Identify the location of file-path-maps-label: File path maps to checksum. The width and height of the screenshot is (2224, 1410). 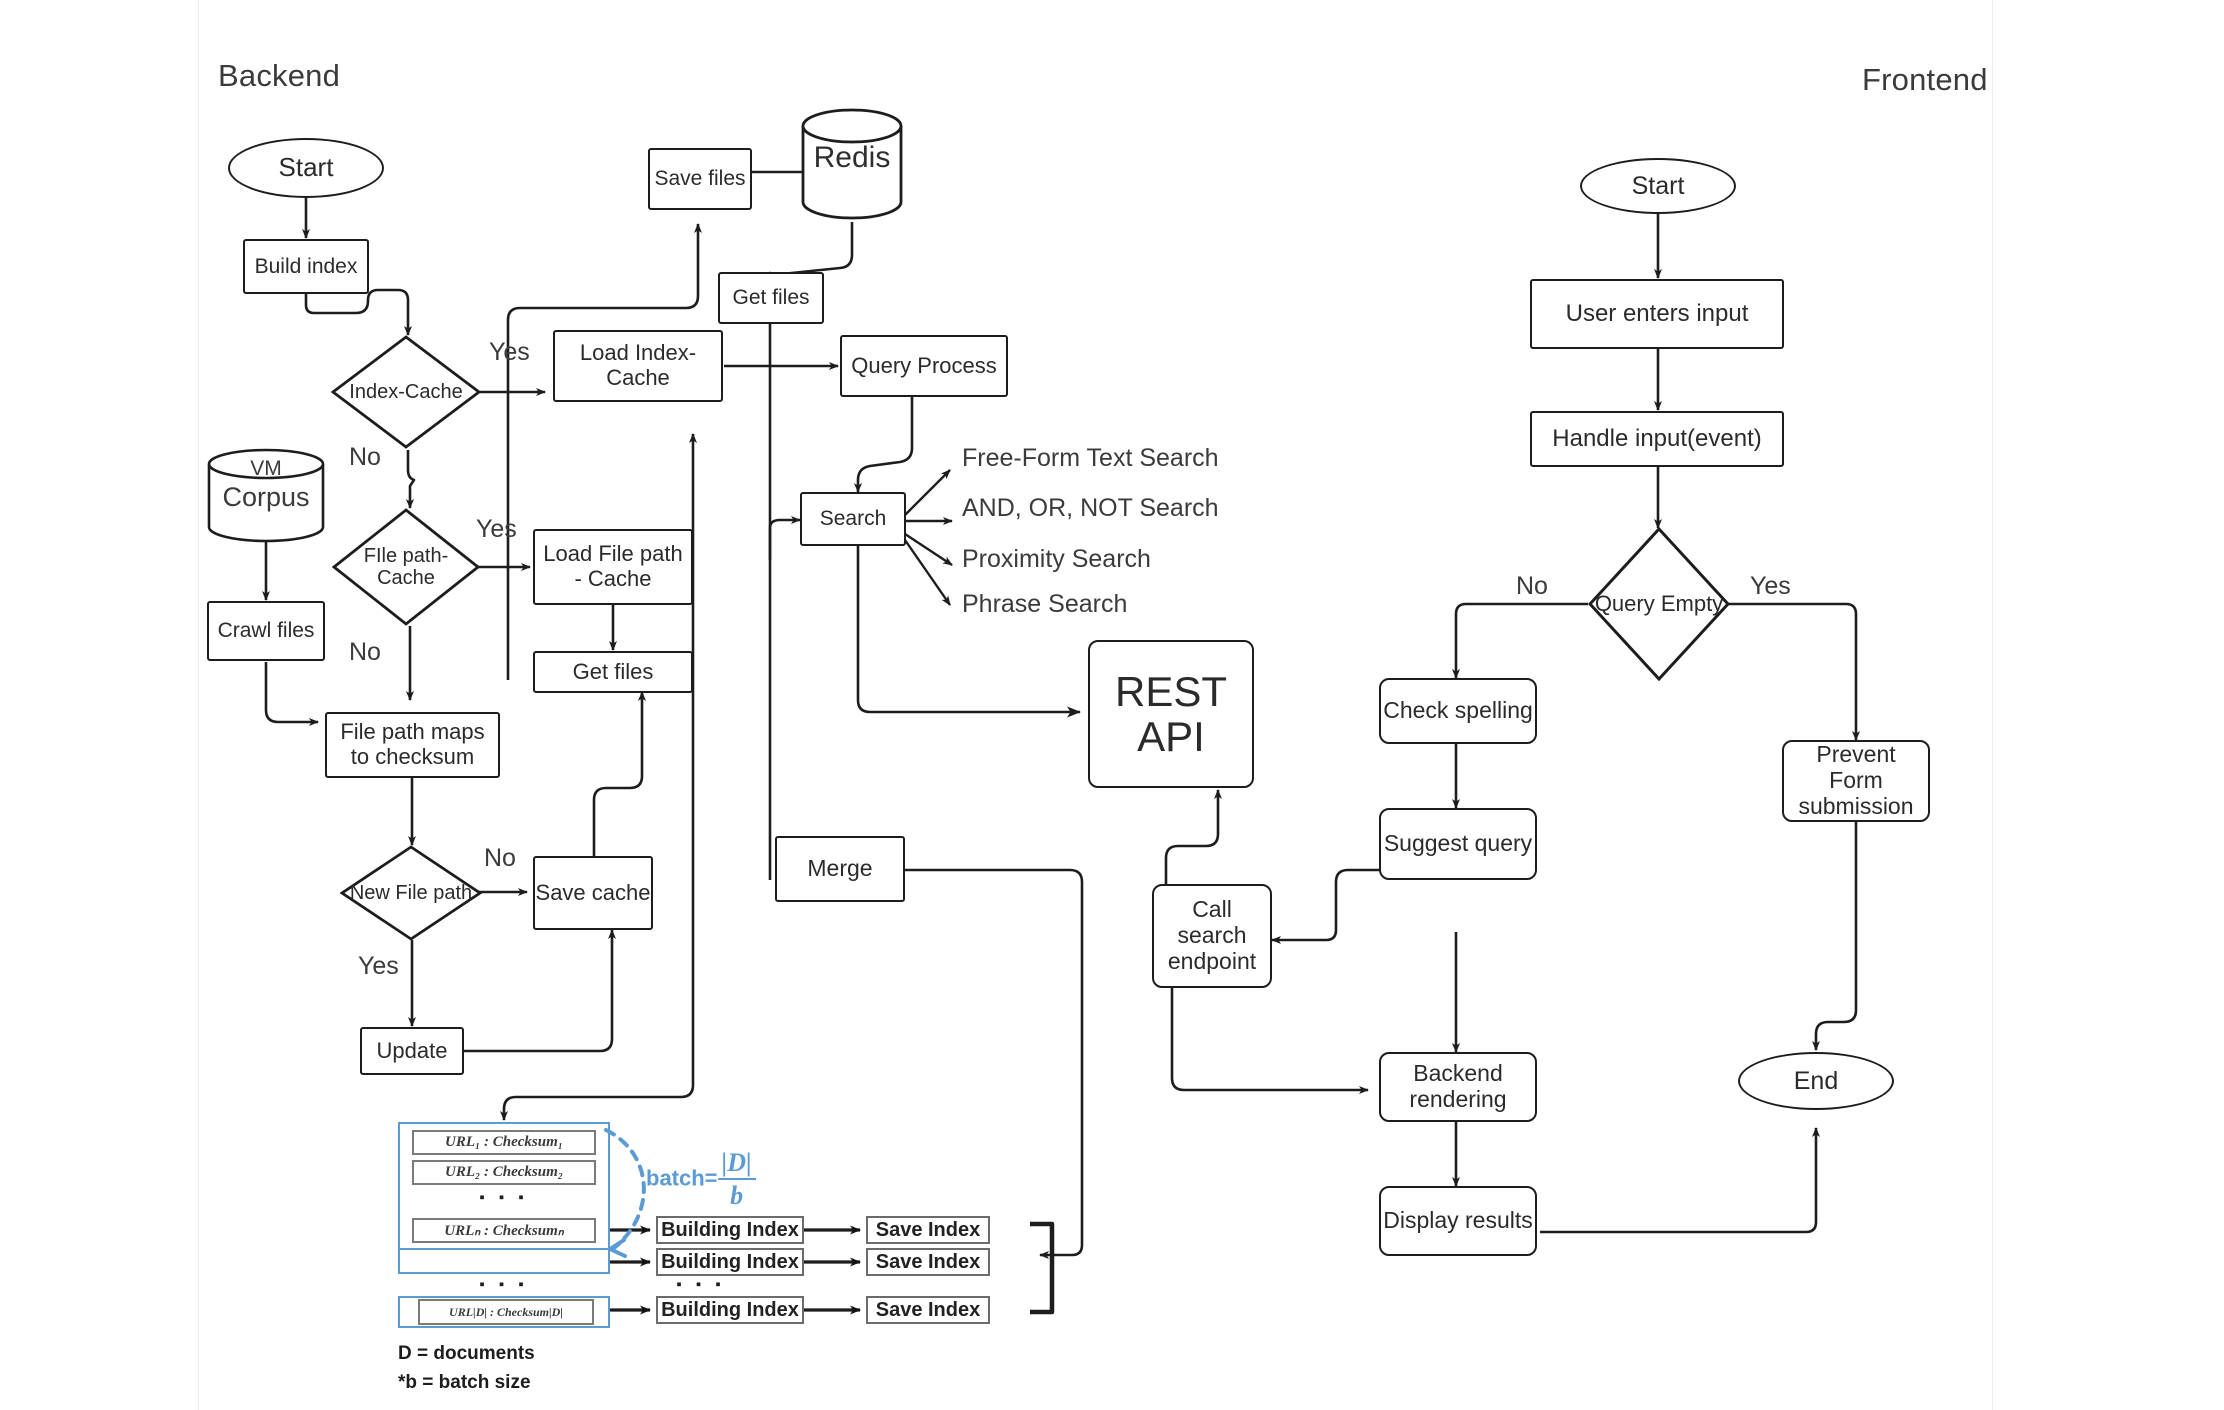
(412, 744).